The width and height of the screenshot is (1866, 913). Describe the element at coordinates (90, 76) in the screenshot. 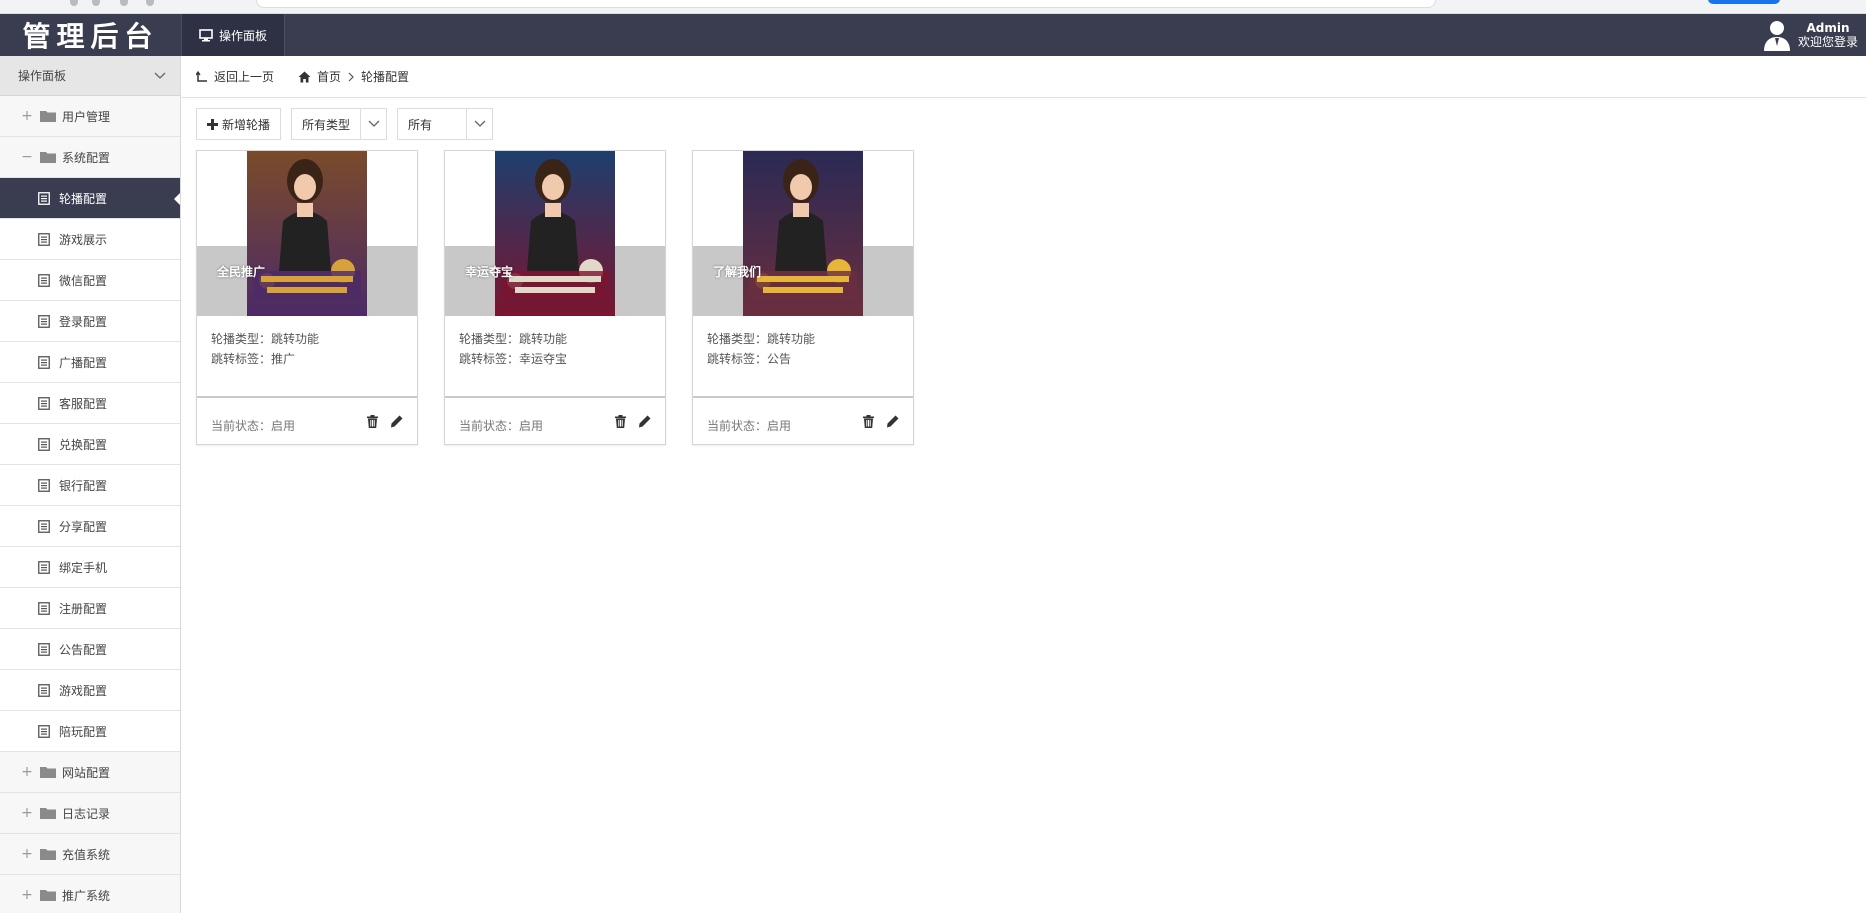

I see `sidebar-header: 操作面板` at that location.